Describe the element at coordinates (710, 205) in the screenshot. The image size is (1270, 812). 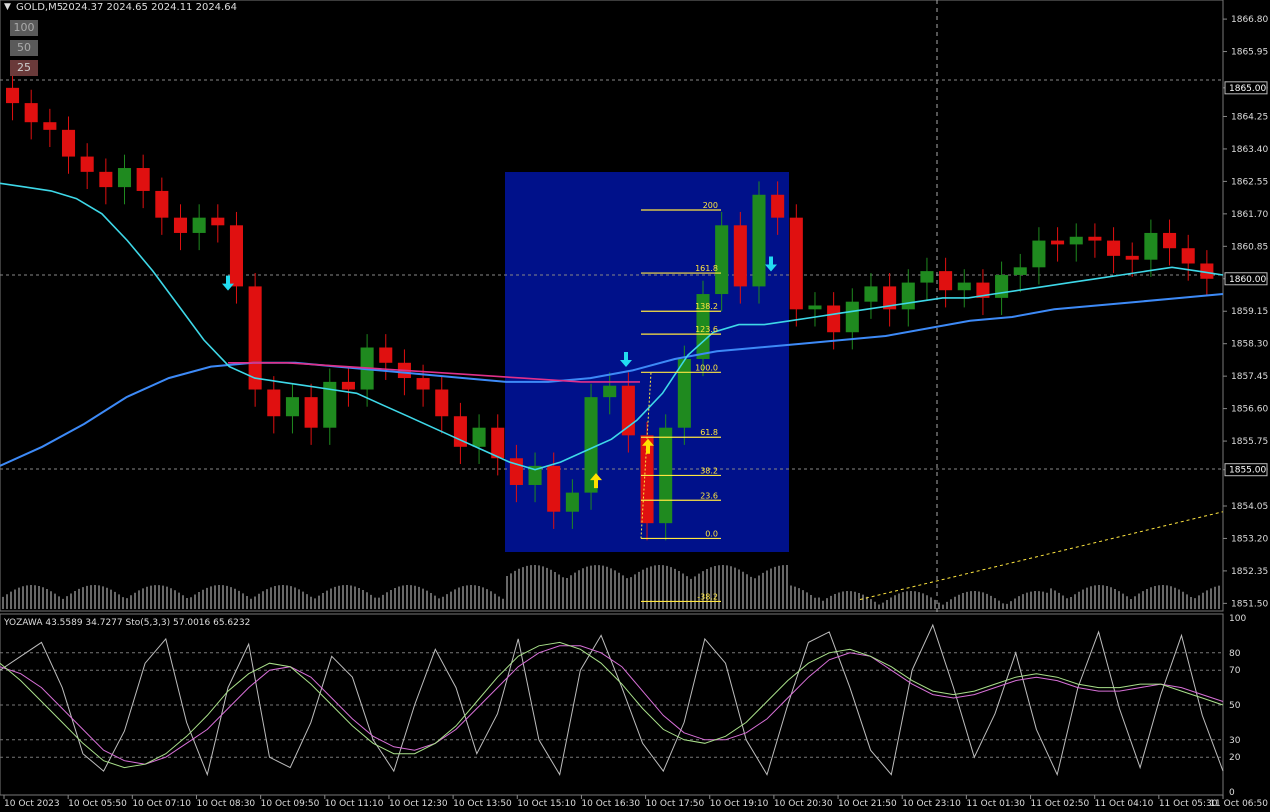
I see `fib-level-label: 200` at that location.